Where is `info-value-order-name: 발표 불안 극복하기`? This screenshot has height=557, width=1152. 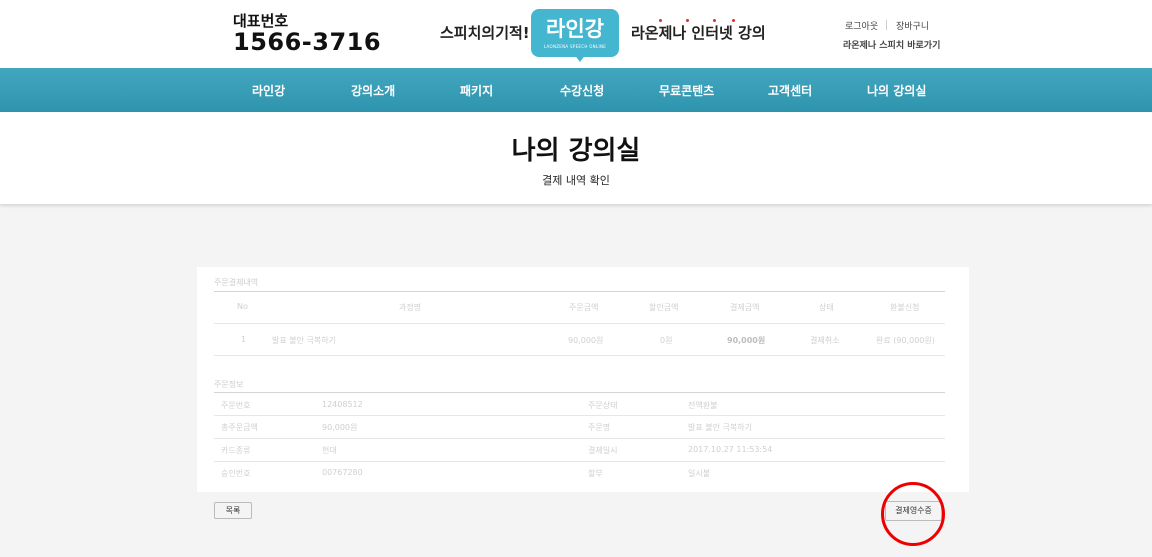
info-value-order-name: 발표 불안 극복하기 is located at coordinates (720, 427).